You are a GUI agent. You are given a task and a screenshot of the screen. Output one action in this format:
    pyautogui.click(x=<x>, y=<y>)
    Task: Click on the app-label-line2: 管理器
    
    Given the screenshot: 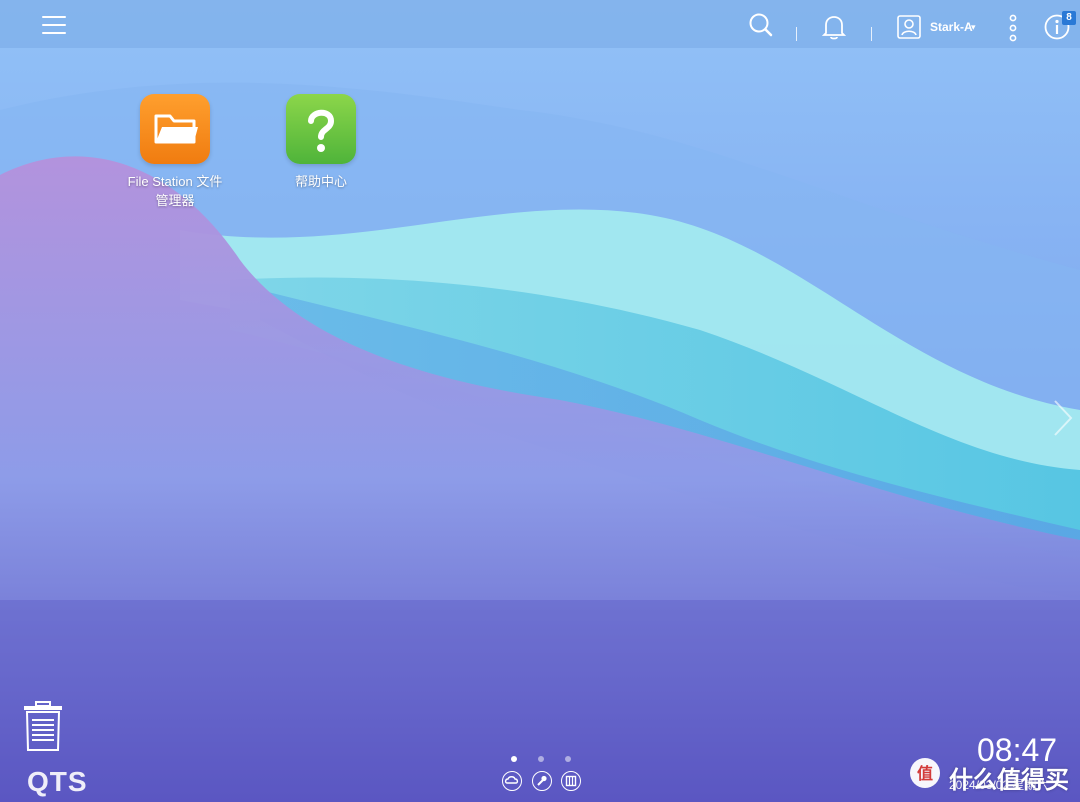 What is the action you would take?
    pyautogui.click(x=175, y=200)
    